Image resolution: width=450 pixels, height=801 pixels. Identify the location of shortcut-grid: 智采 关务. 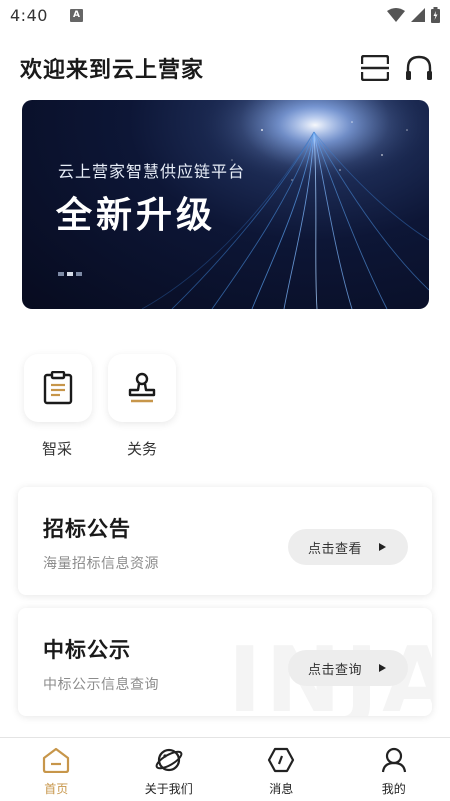
(100, 406).